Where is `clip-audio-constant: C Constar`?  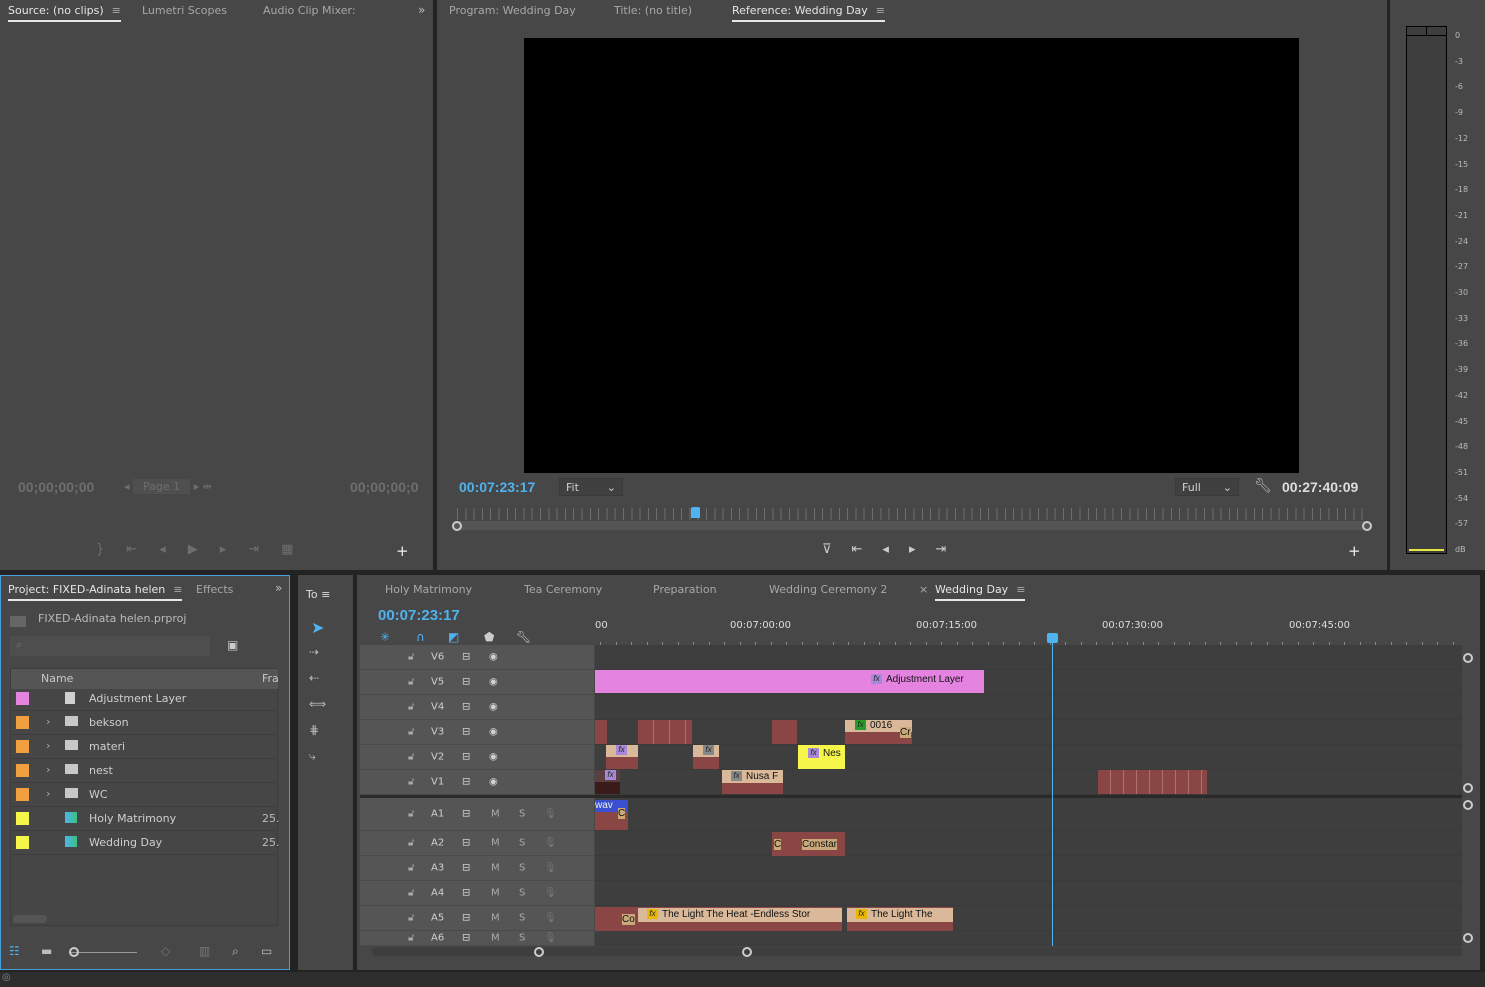 clip-audio-constant: C Constar is located at coordinates (808, 844).